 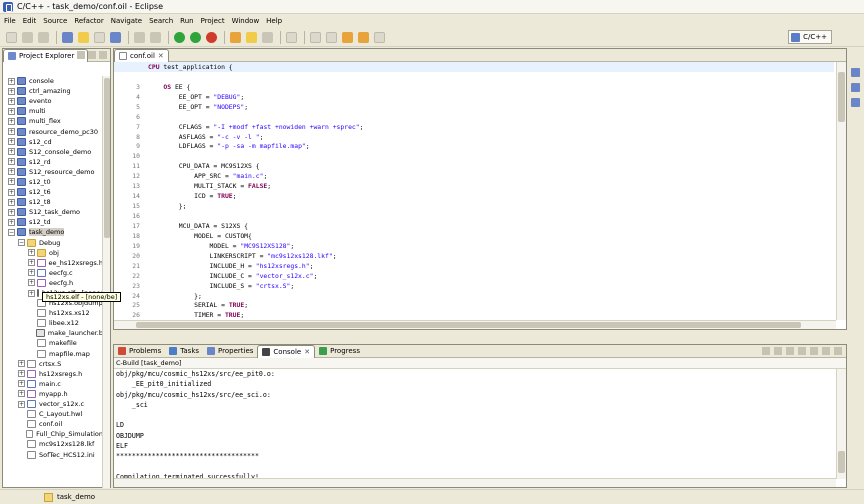 What do you see at coordinates (184, 351) in the screenshot?
I see `tab-tasks: Tasks` at bounding box center [184, 351].